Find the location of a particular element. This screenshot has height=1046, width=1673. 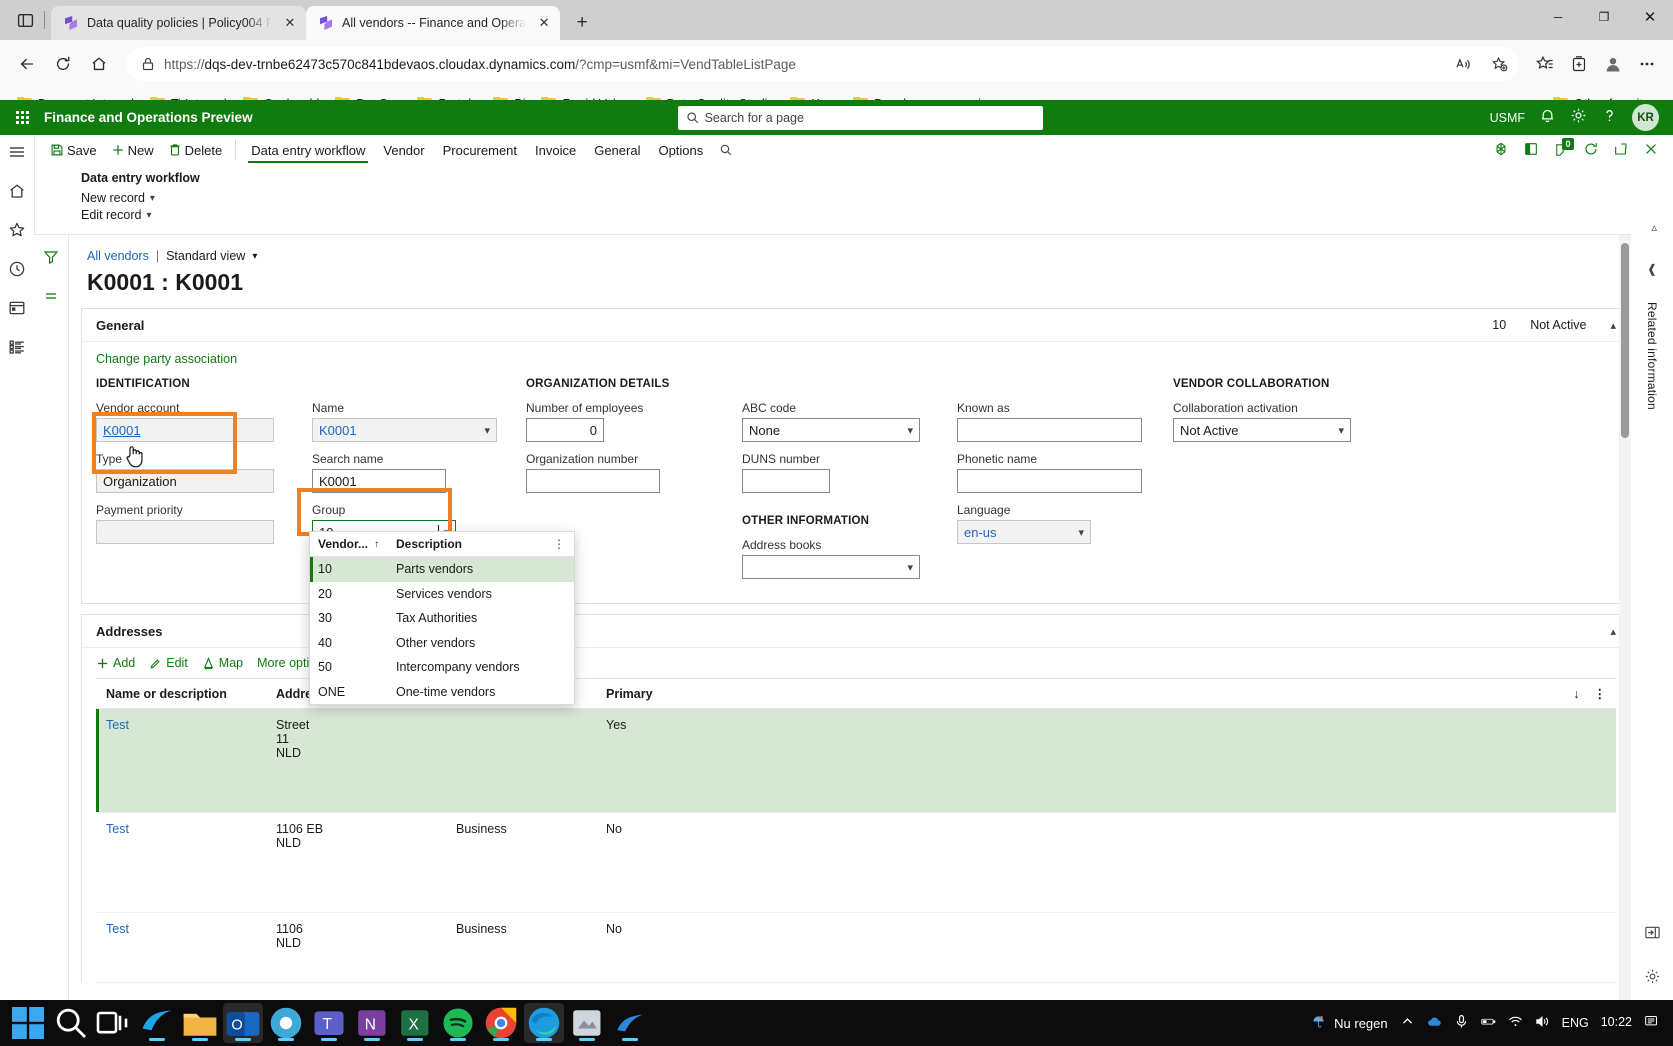

taskbar-app-blue-icon is located at coordinates (630, 1023).